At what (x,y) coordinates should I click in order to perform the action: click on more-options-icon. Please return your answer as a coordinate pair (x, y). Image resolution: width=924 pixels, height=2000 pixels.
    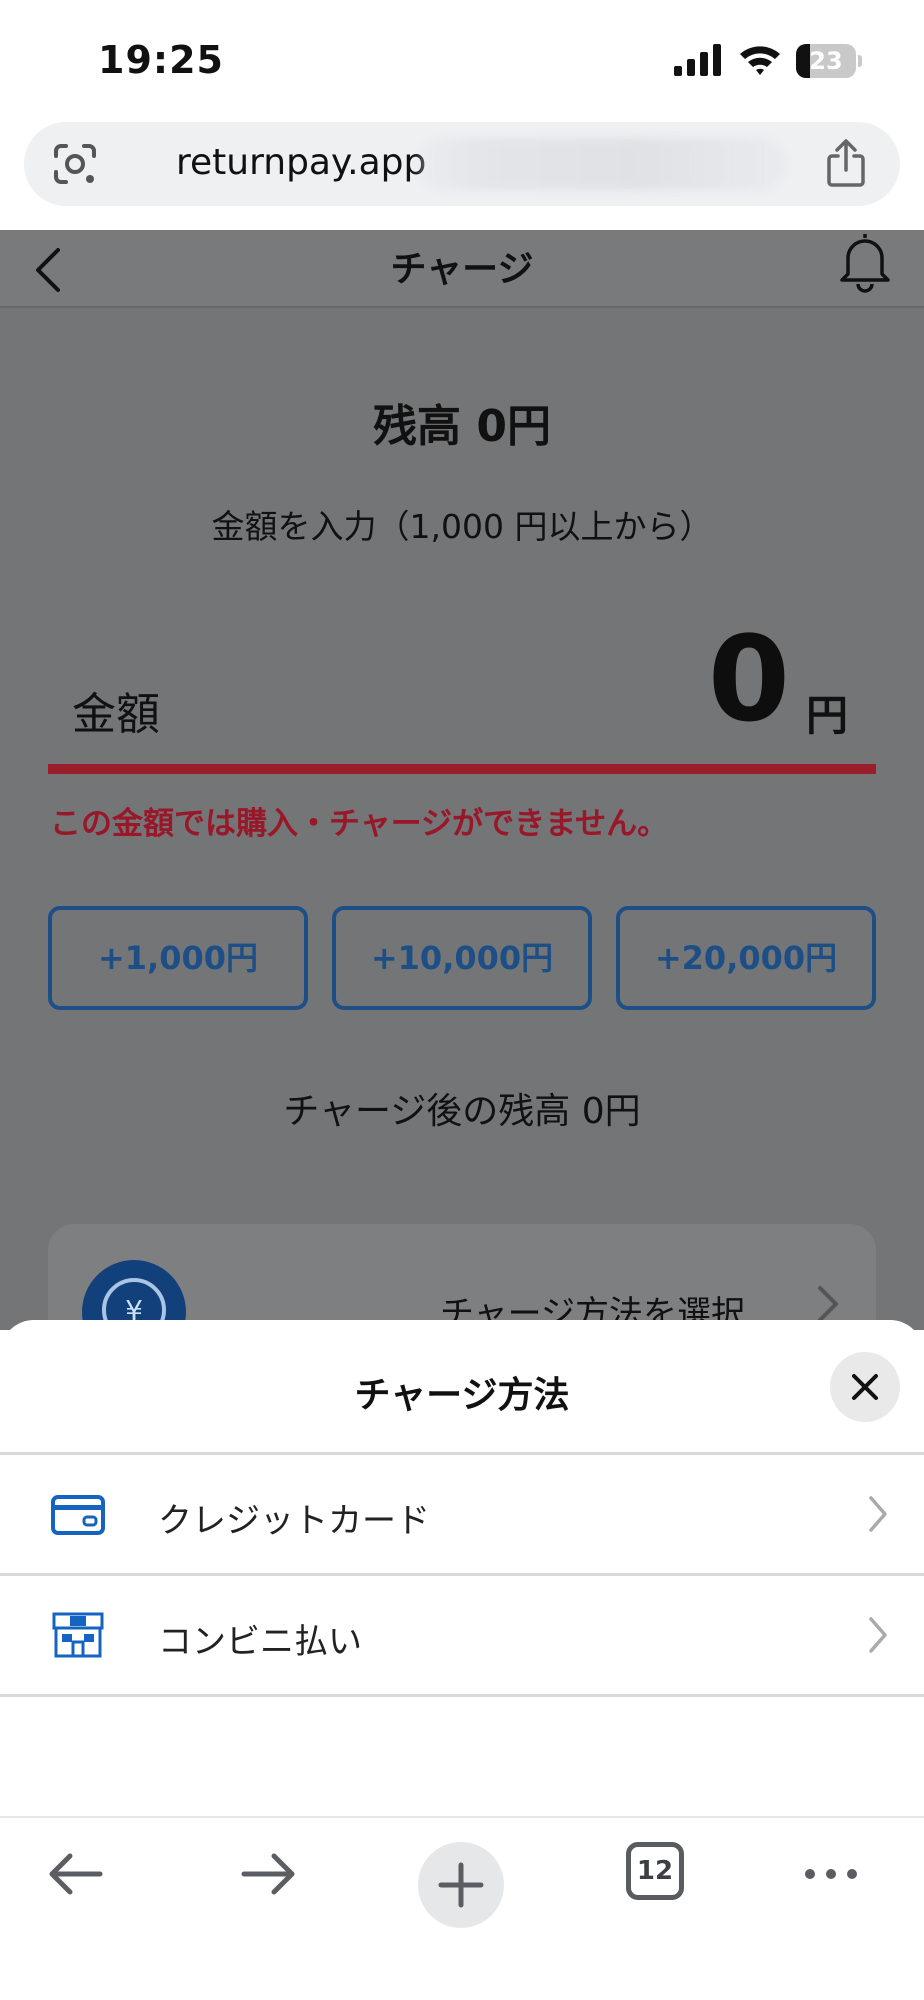
    Looking at the image, I should click on (831, 1874).